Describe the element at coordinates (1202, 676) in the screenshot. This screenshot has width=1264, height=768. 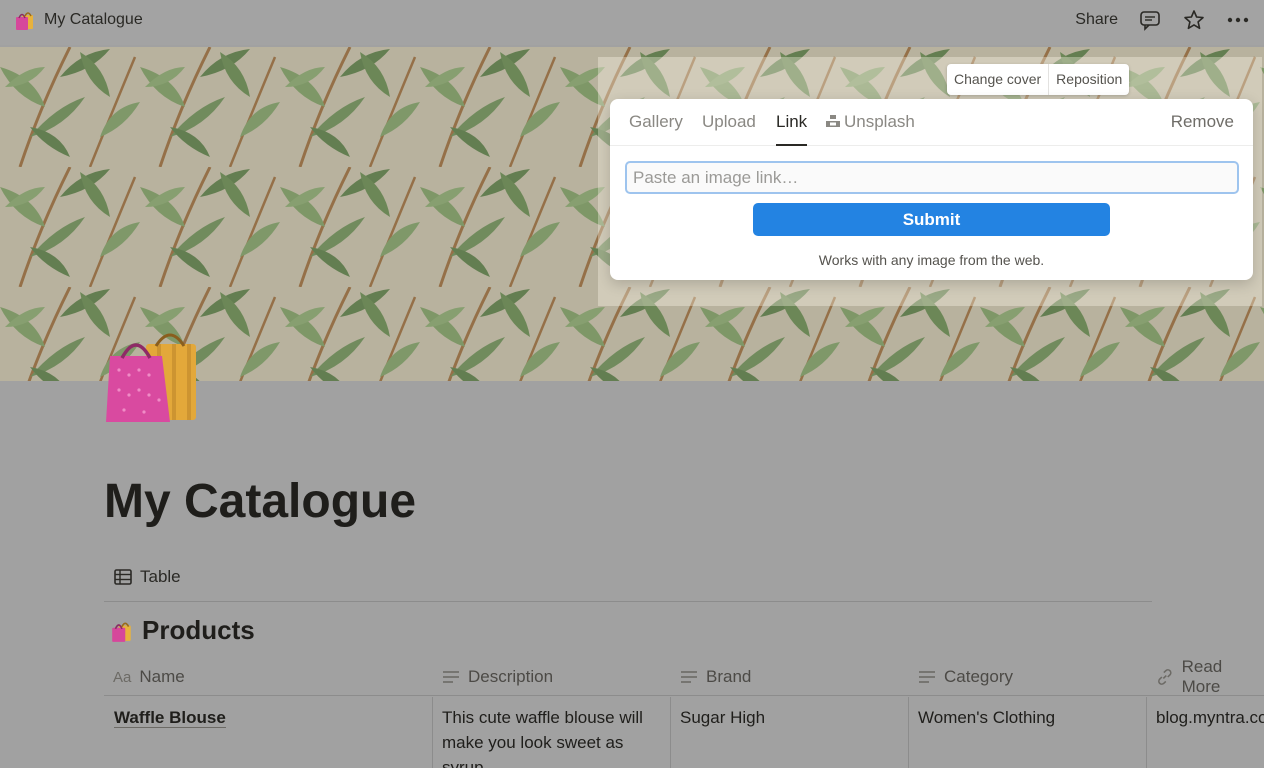
I see `column-label: Read More` at that location.